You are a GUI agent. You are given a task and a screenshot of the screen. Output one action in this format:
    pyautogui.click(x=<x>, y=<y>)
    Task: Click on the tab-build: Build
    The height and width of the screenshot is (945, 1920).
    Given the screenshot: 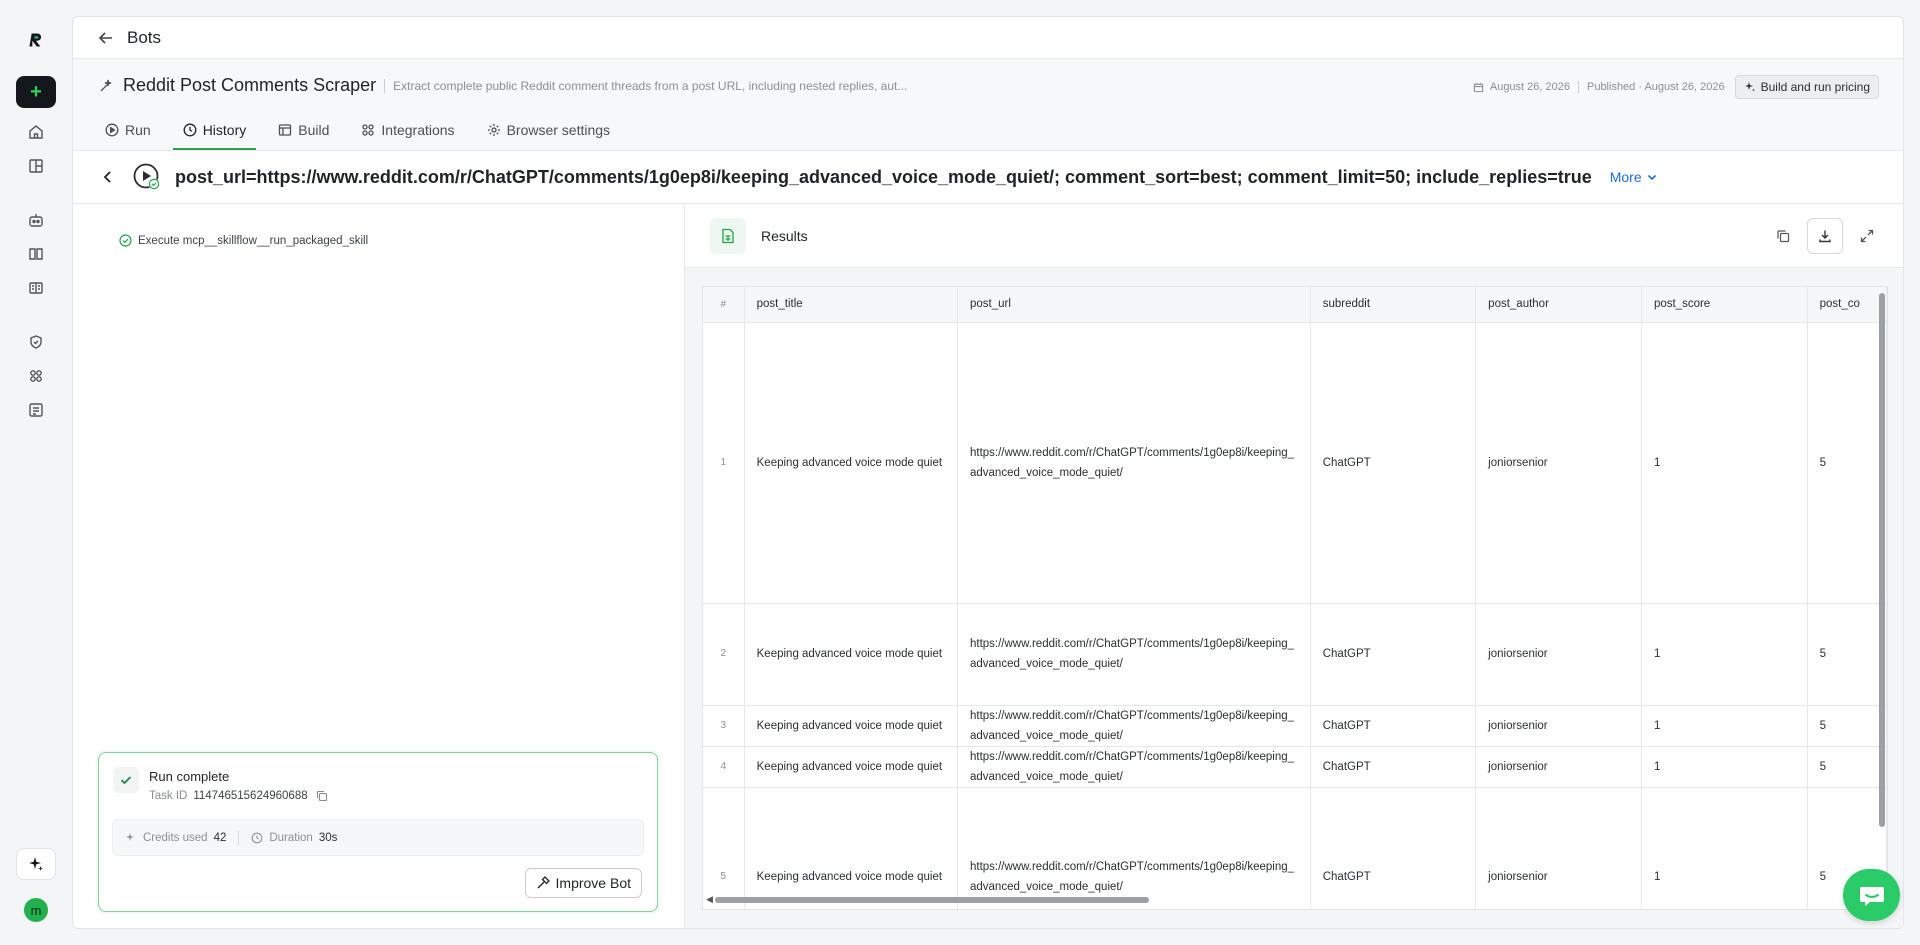 What is the action you would take?
    pyautogui.click(x=303, y=131)
    